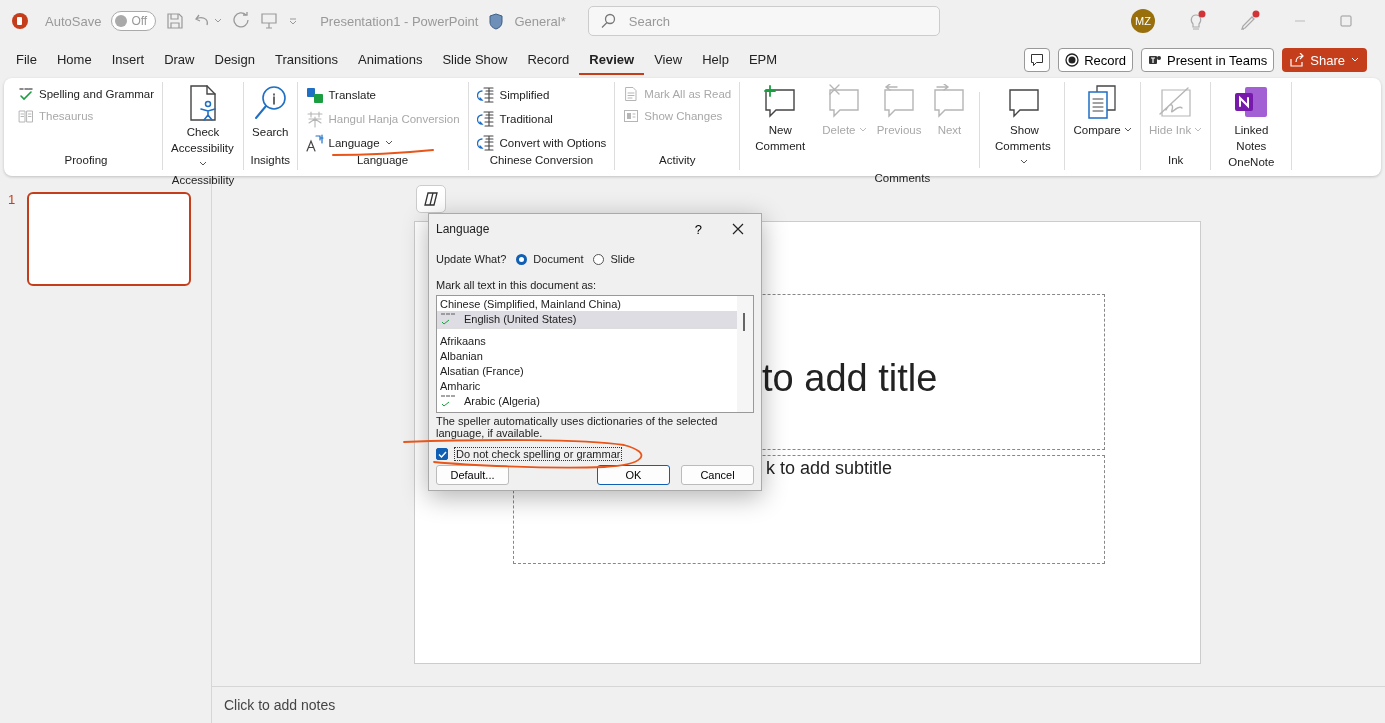 The width and height of the screenshot is (1385, 723). I want to click on customize-icon, so click(293, 21).